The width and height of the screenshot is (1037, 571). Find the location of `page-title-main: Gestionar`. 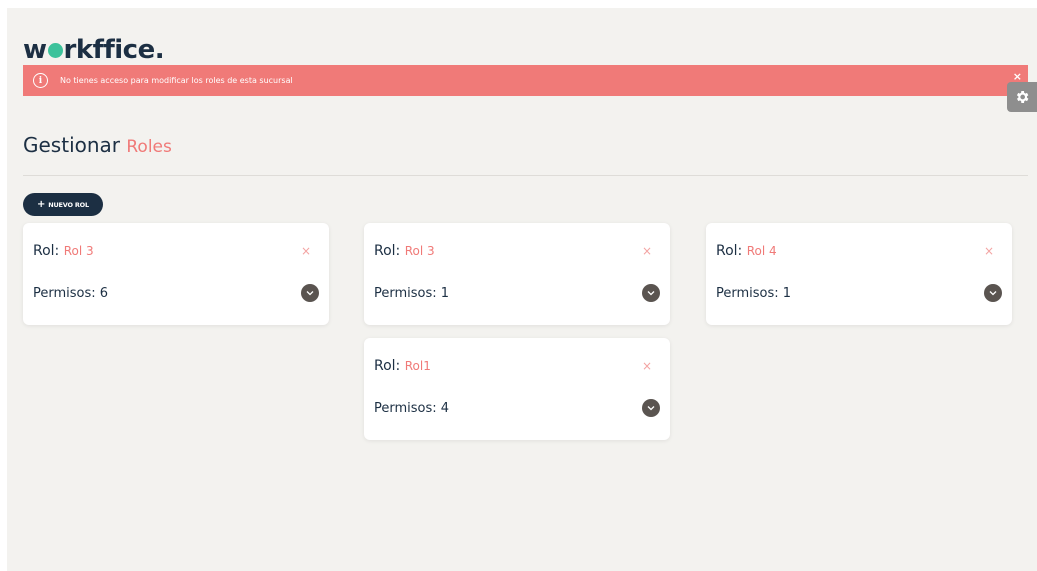

page-title-main: Gestionar is located at coordinates (72, 145).